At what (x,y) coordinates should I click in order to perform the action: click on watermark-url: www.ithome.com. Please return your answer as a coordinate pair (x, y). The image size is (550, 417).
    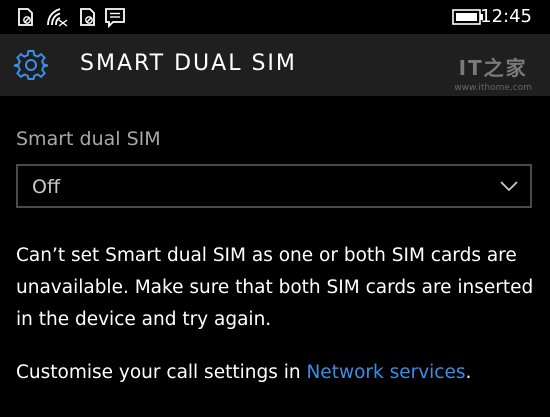
    Looking at the image, I should click on (493, 88).